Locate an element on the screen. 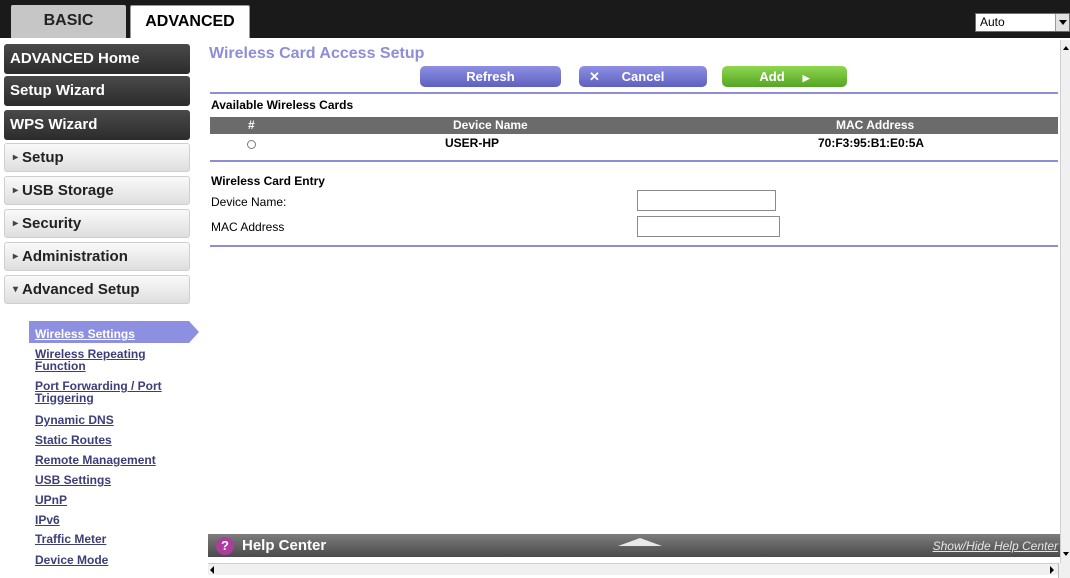  scrollbar-corner is located at coordinates (1064, 570).